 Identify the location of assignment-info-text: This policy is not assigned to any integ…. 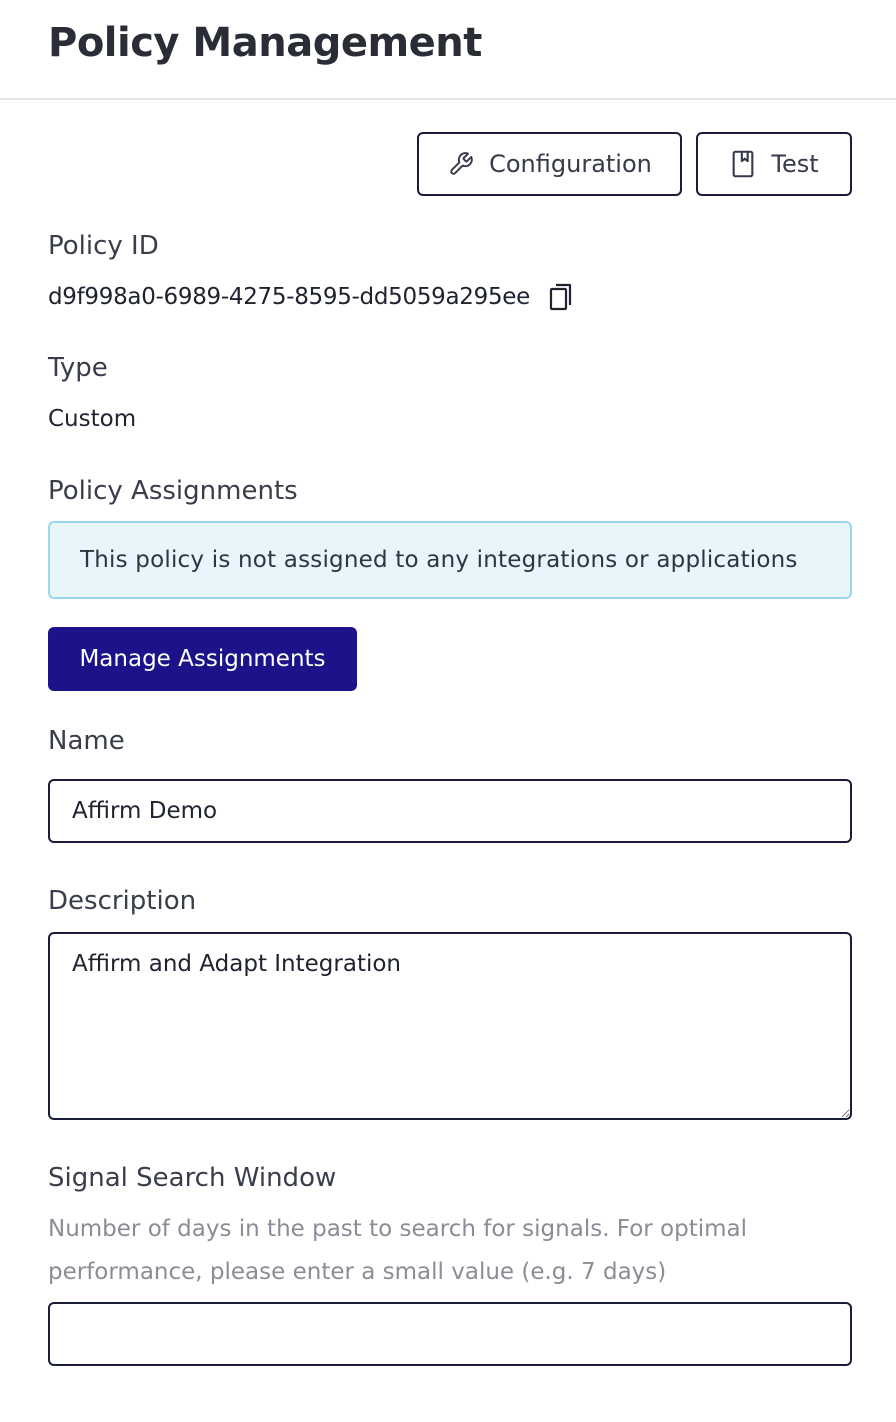
(439, 560).